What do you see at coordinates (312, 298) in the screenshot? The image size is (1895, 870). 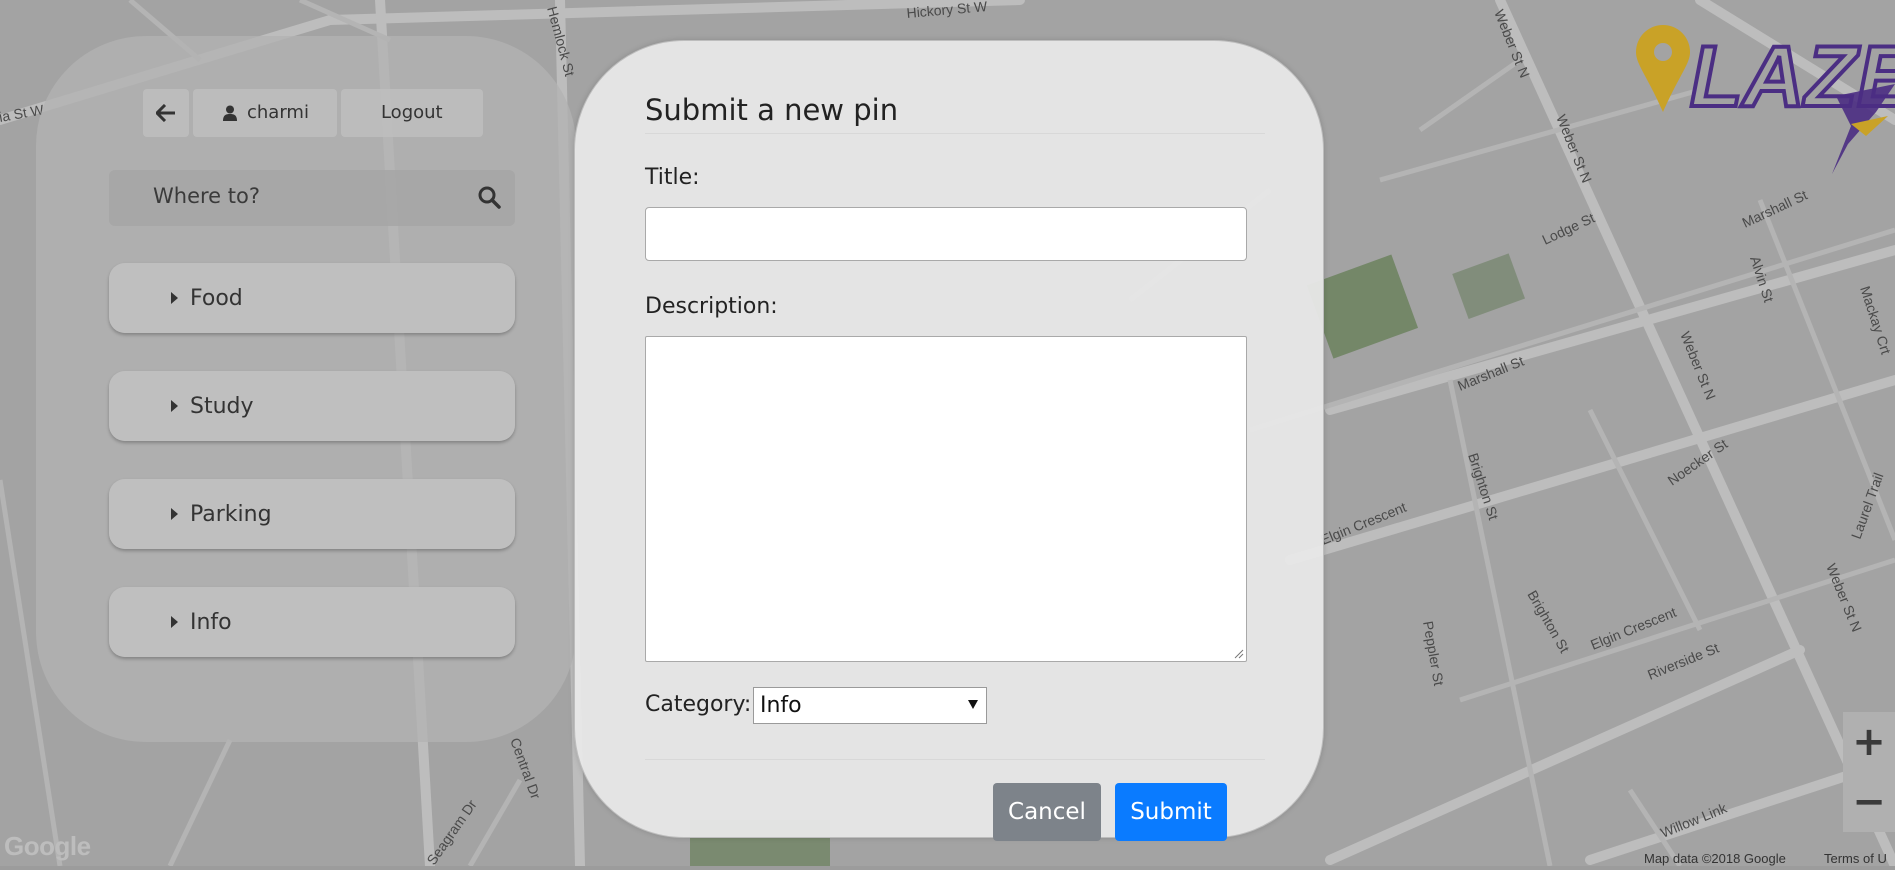 I see `category-food: Food` at bounding box center [312, 298].